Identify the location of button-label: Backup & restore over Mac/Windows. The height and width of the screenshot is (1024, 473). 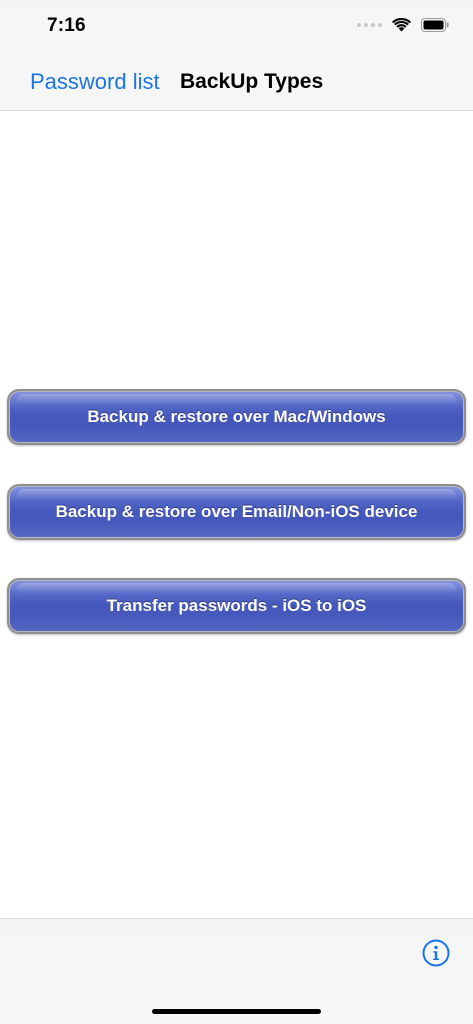
(236, 416).